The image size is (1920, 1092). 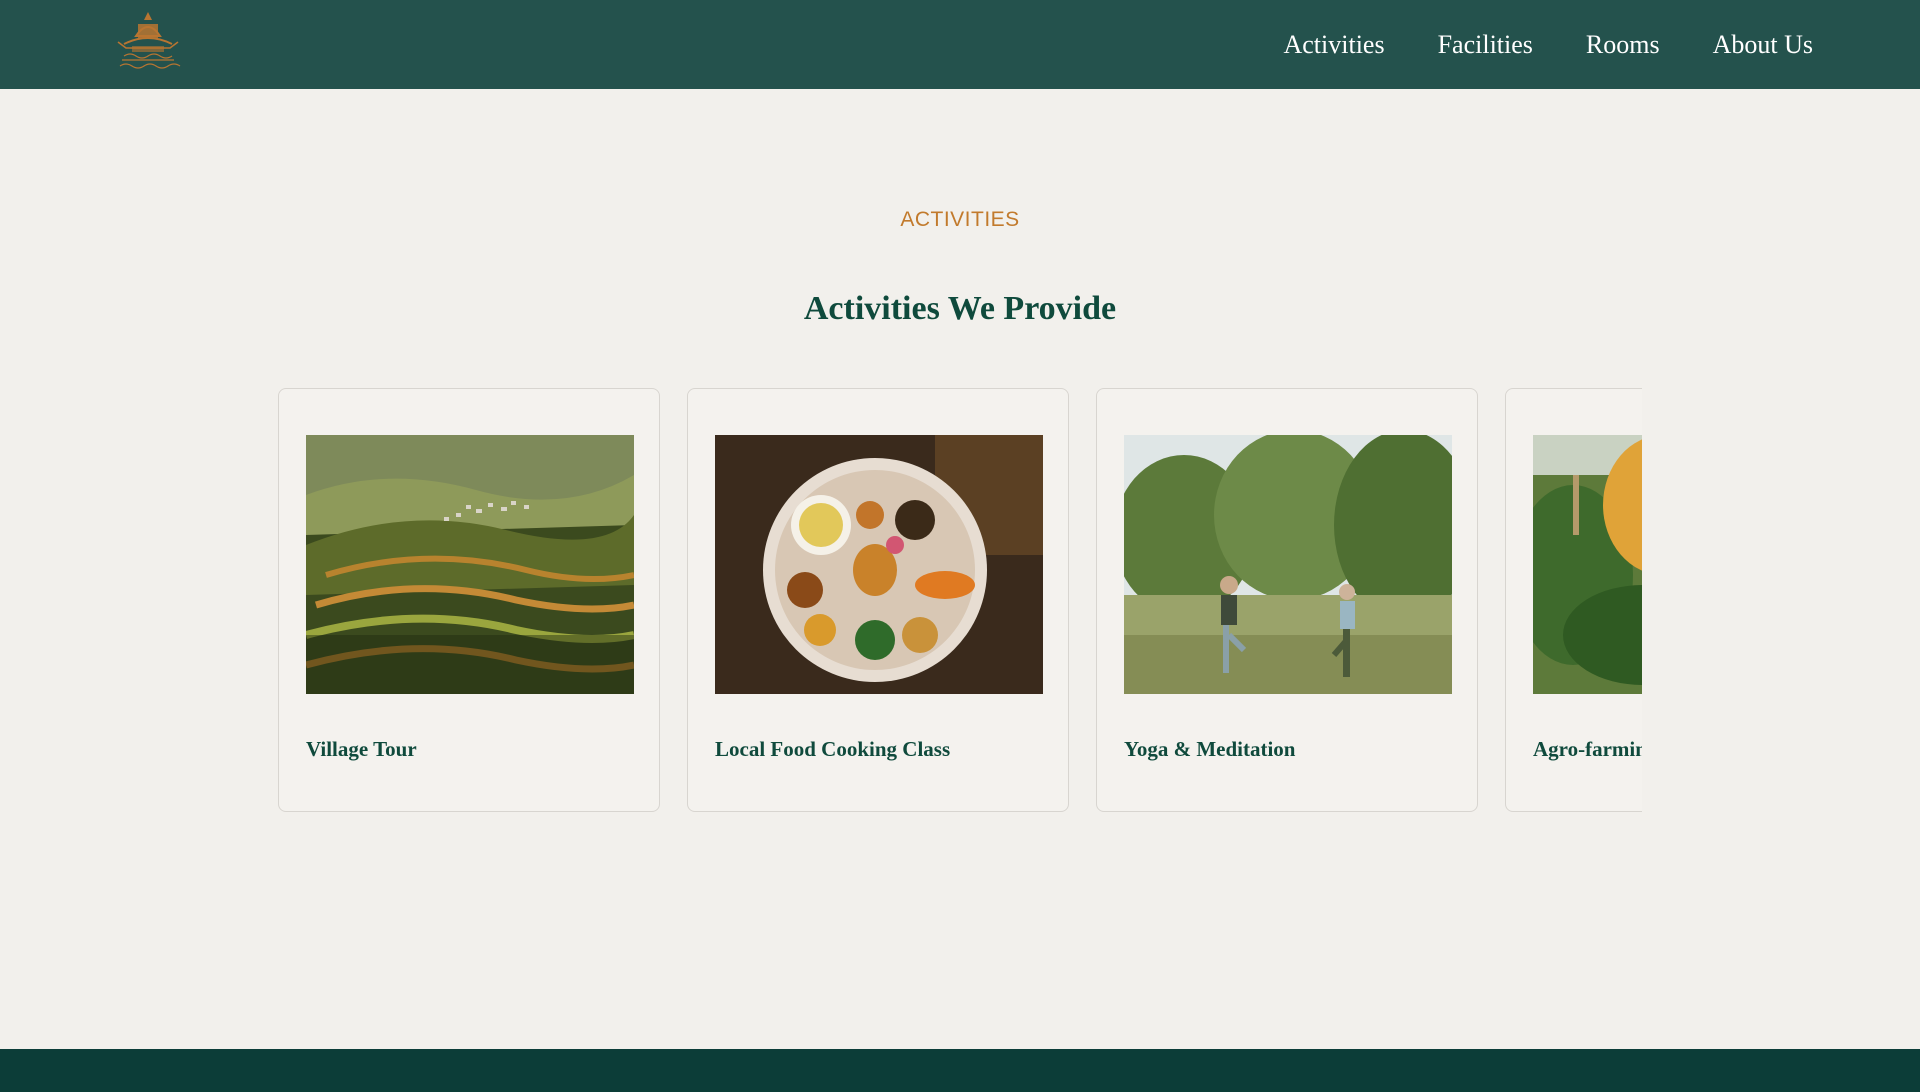 I want to click on yoga-meditation-image, so click(x=1288, y=564).